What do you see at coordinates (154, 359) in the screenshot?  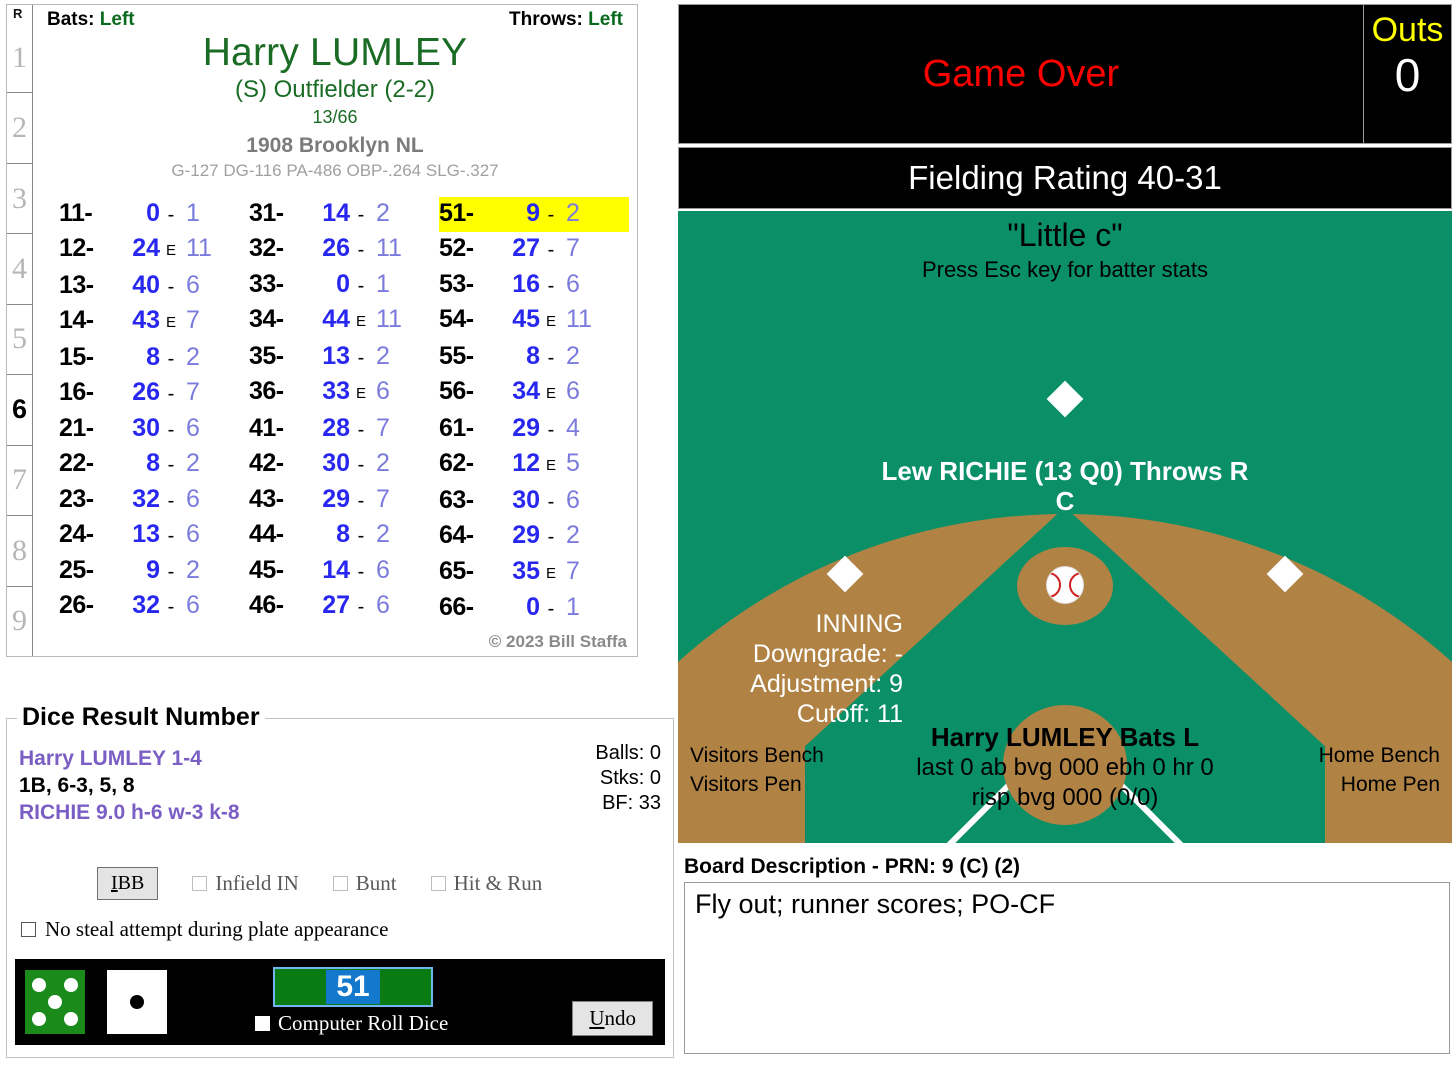 I see `dice-result-row: 15- 8-2` at bounding box center [154, 359].